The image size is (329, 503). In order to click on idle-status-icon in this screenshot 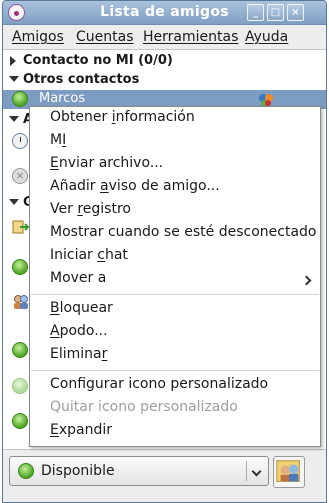, I will do `click(20, 386)`.